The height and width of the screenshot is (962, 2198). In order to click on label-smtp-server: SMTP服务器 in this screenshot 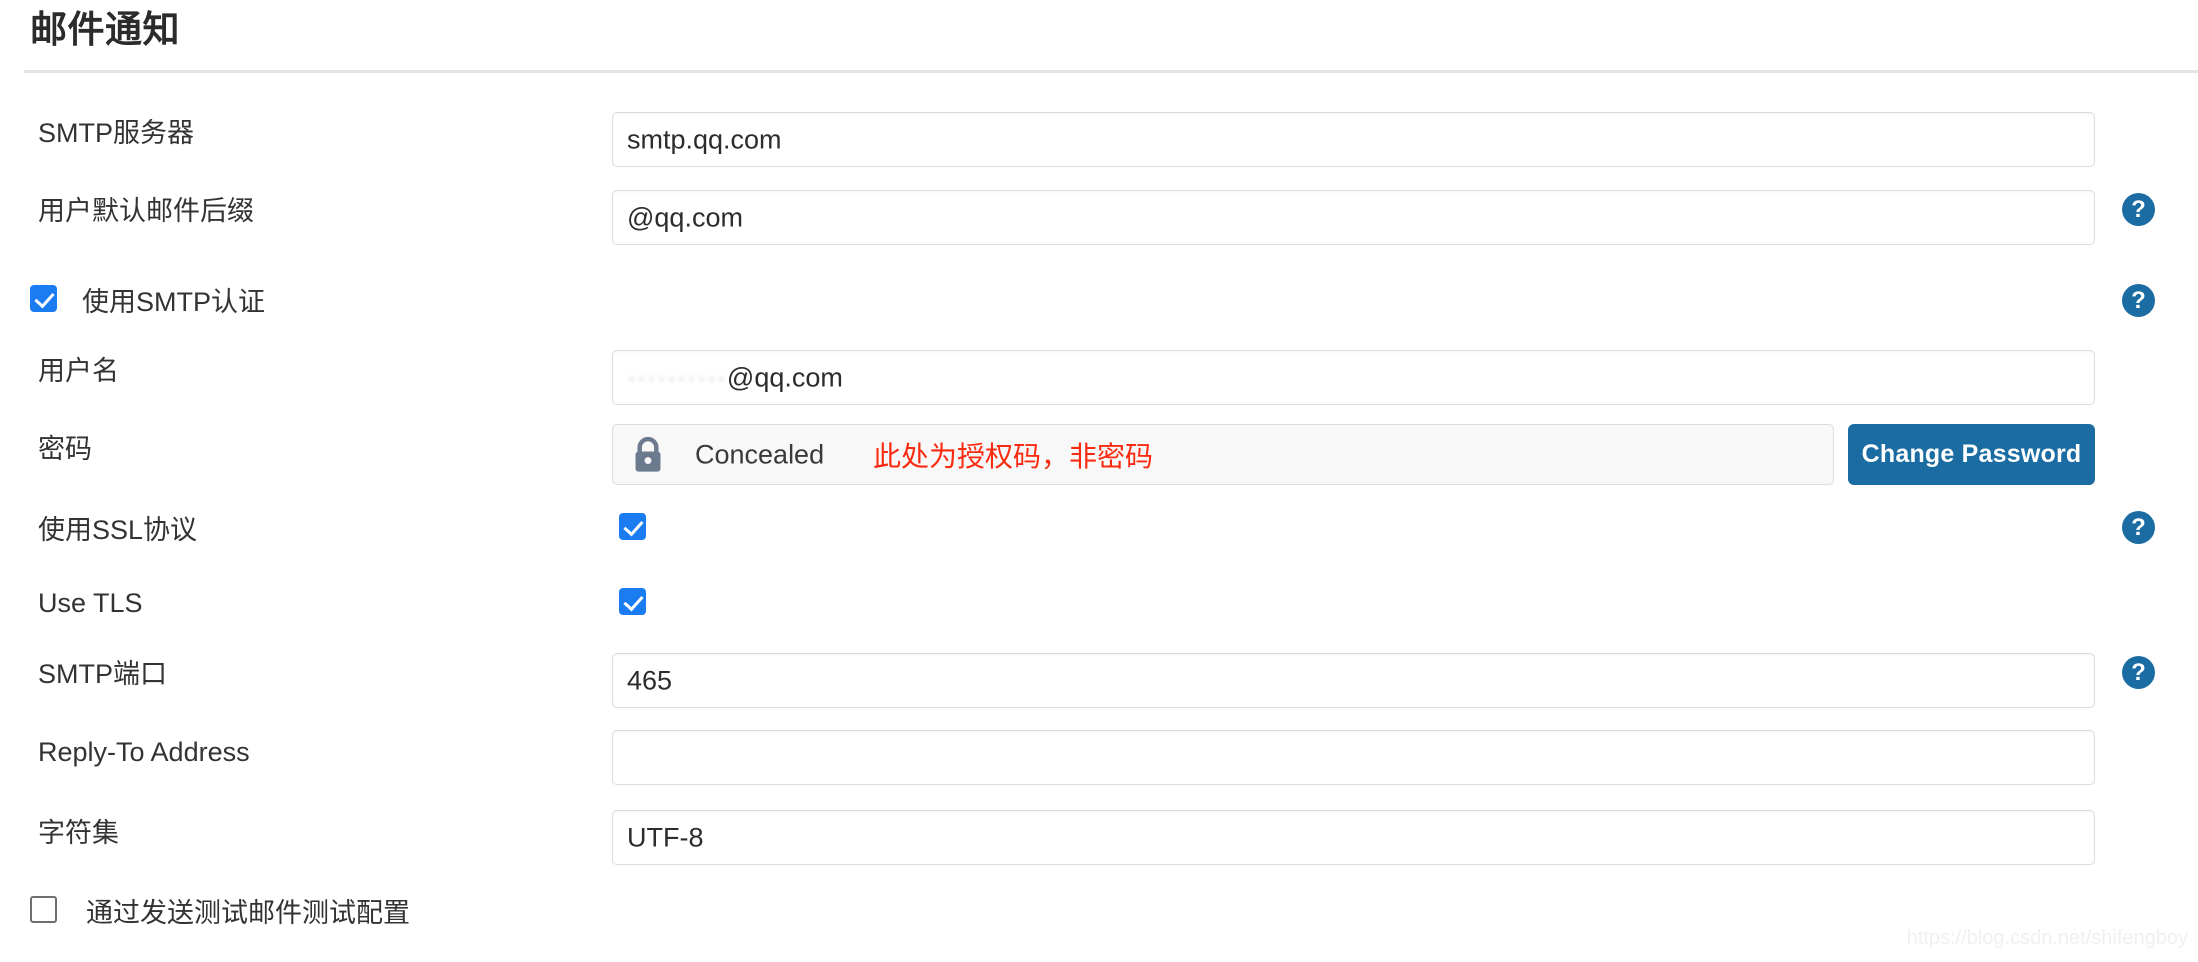, I will do `click(116, 133)`.